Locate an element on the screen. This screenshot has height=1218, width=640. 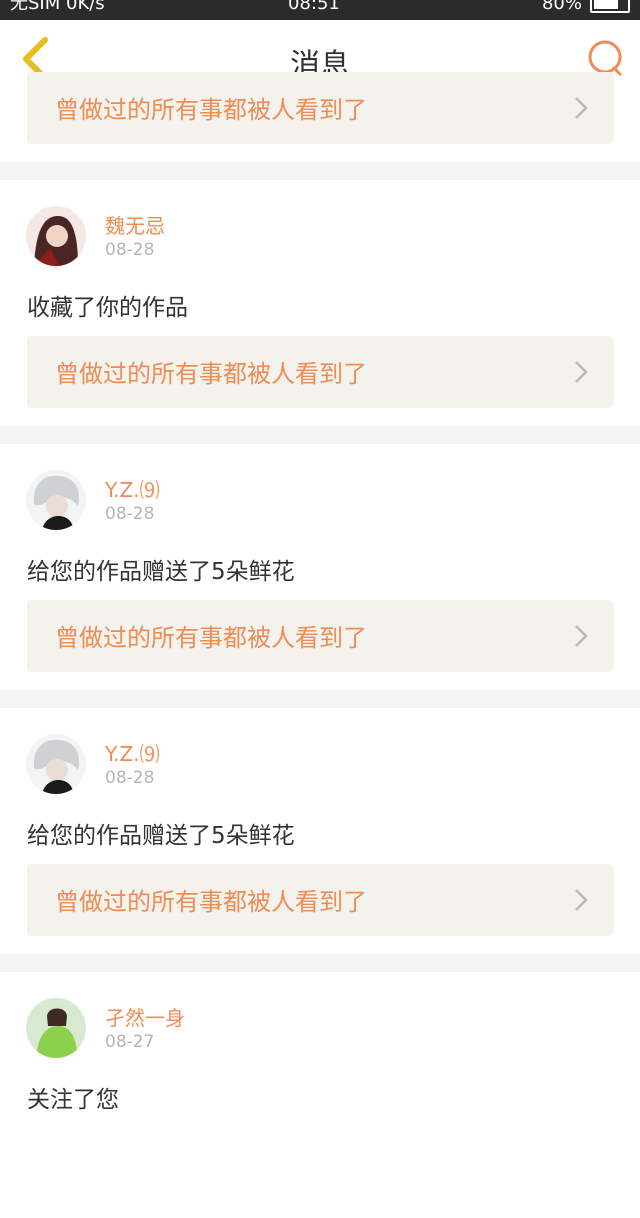
message-card: 曾做过的所有事都被人看到了 is located at coordinates (320, 117).